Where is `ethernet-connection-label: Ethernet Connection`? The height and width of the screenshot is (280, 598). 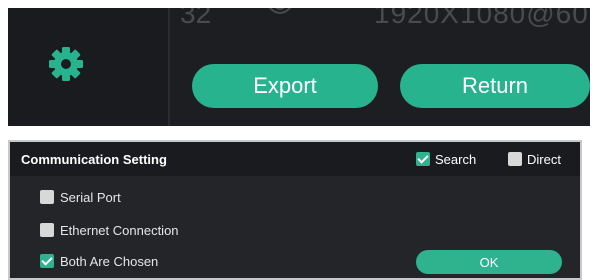
ethernet-connection-label: Ethernet Connection is located at coordinates (119, 230).